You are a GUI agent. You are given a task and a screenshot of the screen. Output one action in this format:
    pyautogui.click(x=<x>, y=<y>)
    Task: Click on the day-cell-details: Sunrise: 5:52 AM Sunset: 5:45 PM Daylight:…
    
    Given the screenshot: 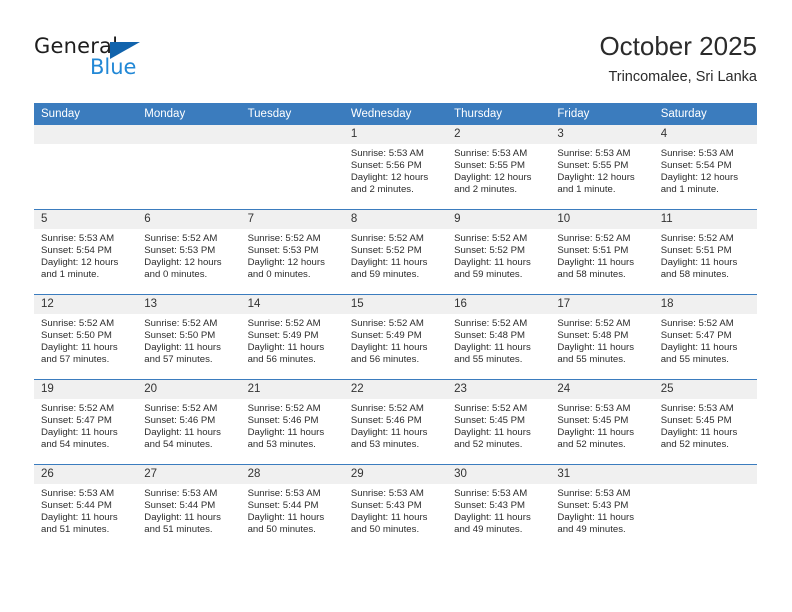 What is the action you would take?
    pyautogui.click(x=498, y=425)
    